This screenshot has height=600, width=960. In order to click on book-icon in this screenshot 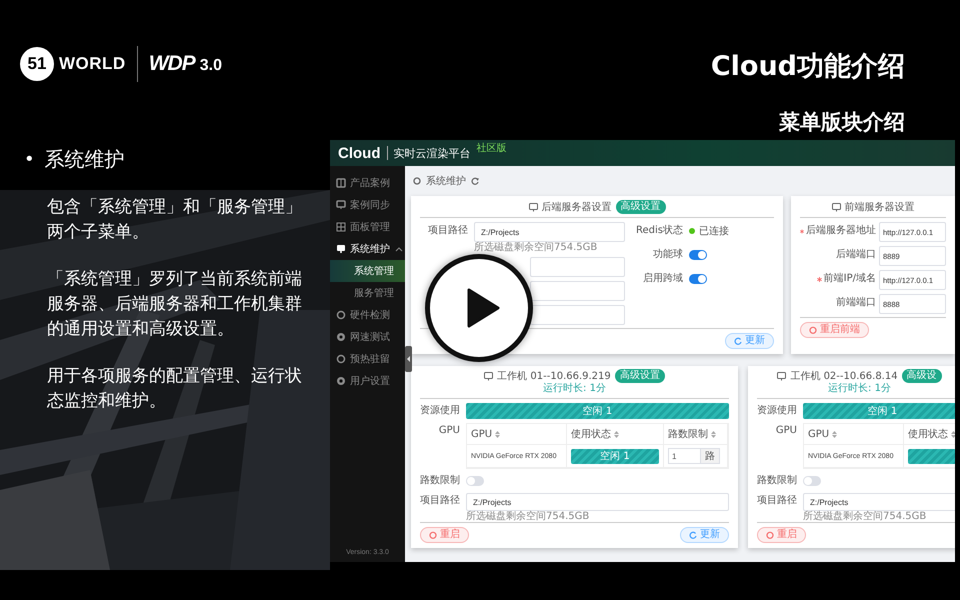, I will do `click(341, 183)`.